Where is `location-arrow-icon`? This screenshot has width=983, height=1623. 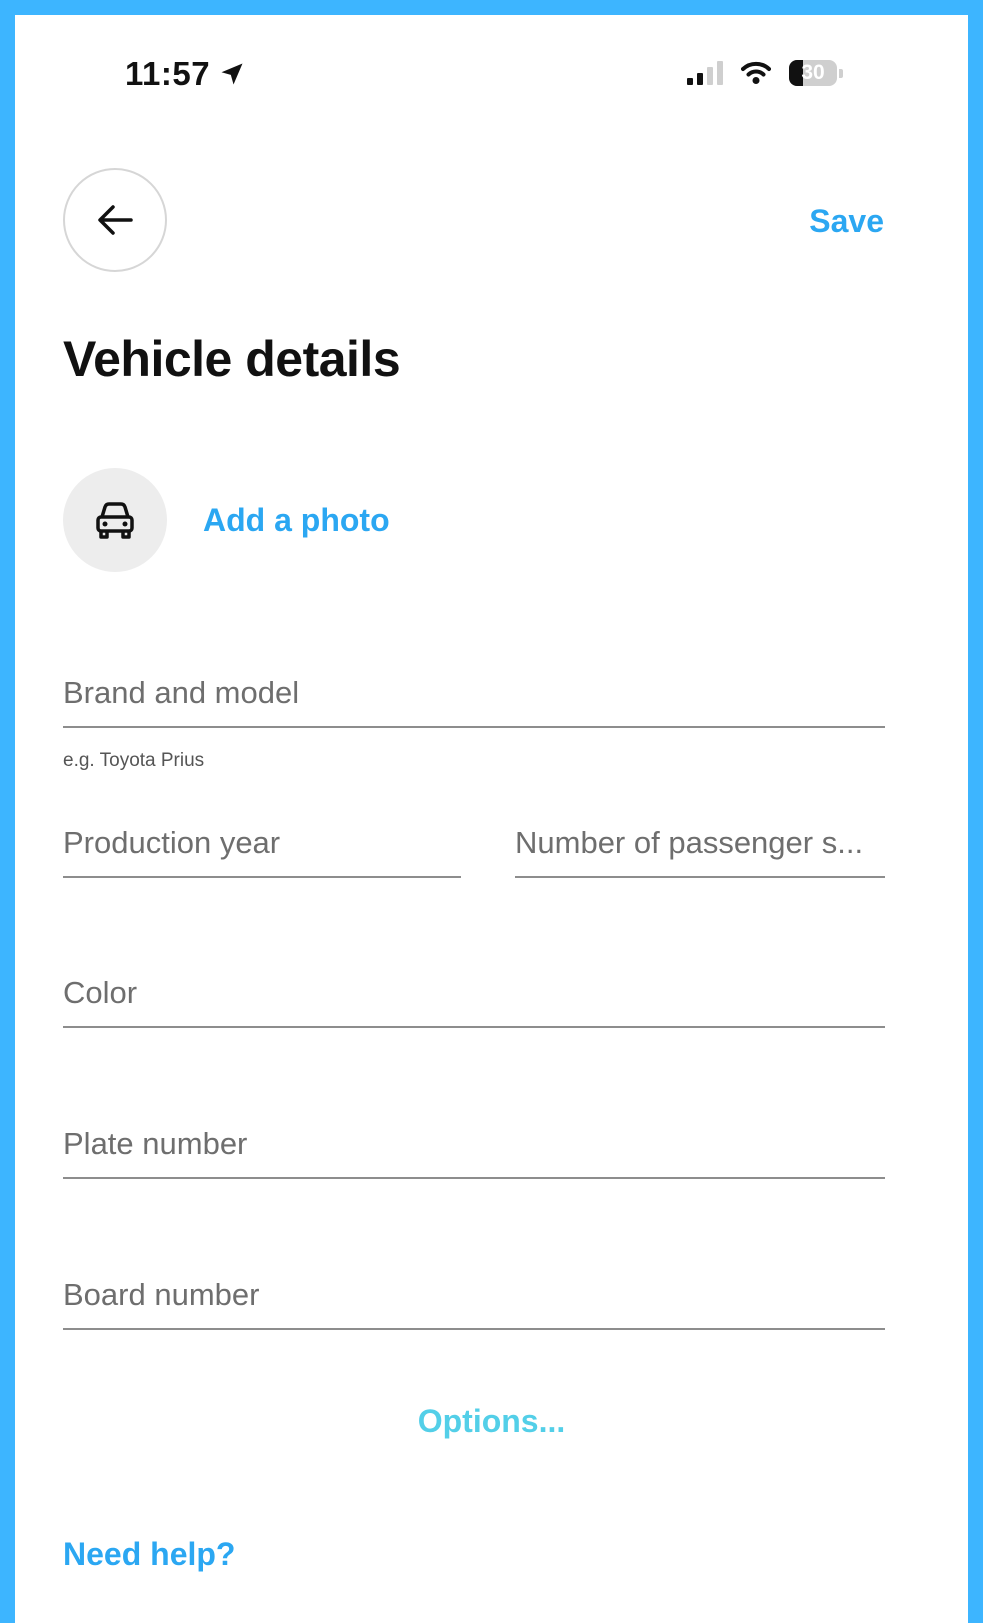 location-arrow-icon is located at coordinates (232, 74).